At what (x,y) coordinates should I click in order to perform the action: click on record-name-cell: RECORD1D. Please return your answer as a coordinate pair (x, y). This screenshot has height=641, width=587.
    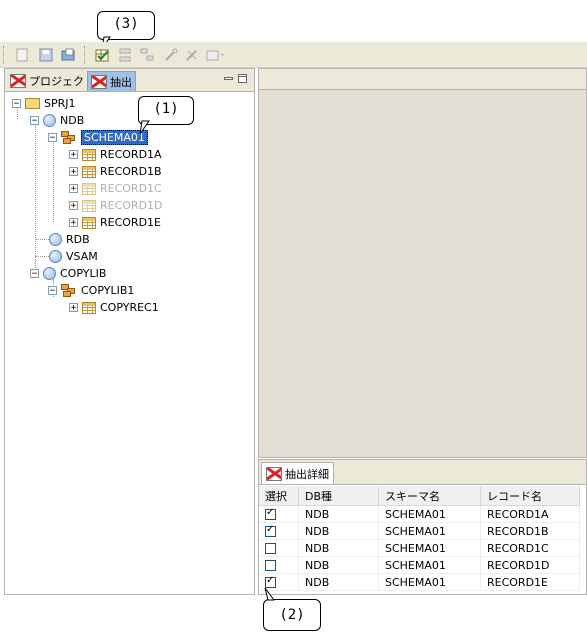
    Looking at the image, I should click on (530, 565).